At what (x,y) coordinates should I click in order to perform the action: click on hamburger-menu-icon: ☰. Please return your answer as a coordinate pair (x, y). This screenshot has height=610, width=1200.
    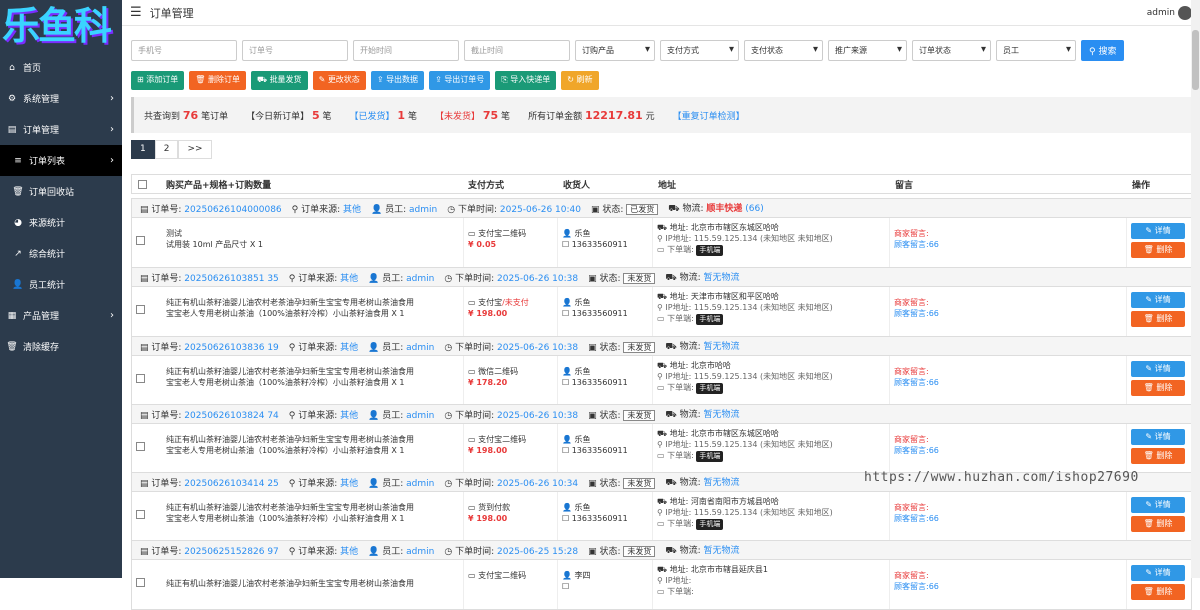
    Looking at the image, I should click on (136, 12).